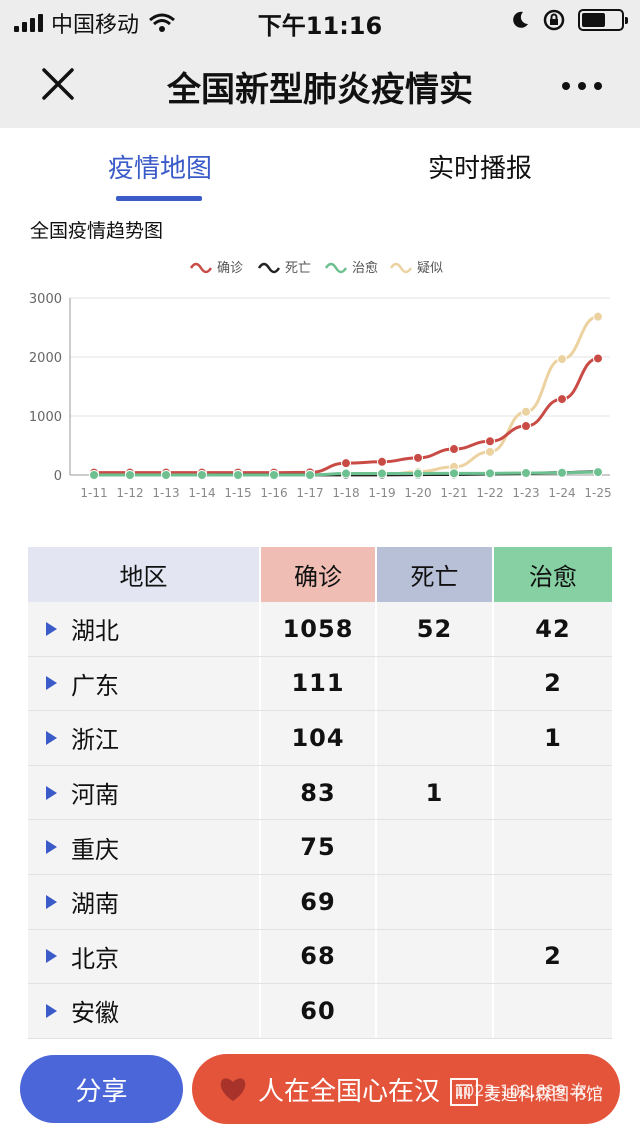  I want to click on nav-bar: 全国新型肺炎疫情实, so click(320, 84).